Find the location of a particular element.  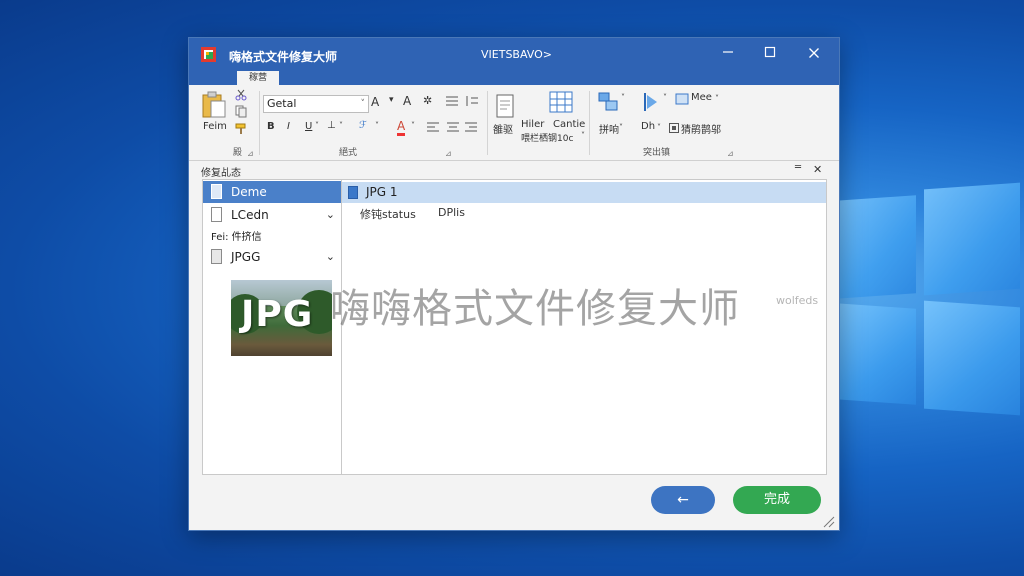

file-row-selected: JPG 1 is located at coordinates (584, 192).